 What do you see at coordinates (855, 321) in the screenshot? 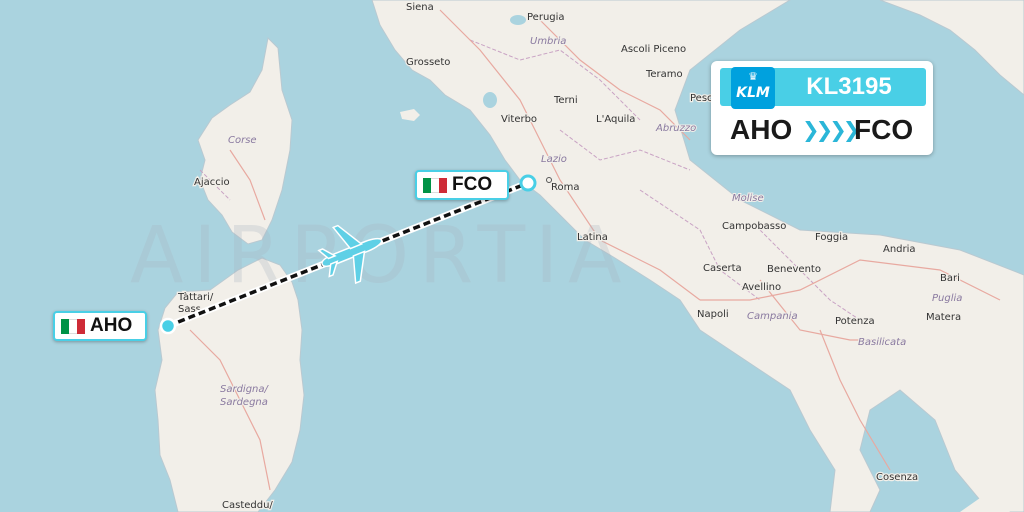
I see `label-potenza: Potenza` at bounding box center [855, 321].